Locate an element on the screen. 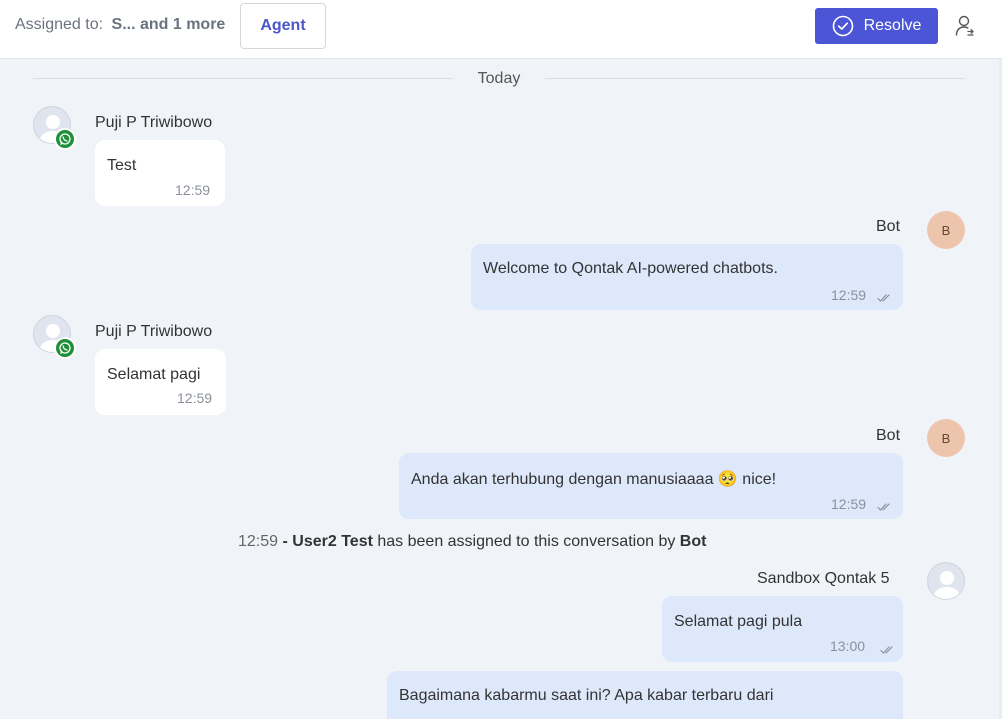 This screenshot has width=1002, height=719. message-text: Test is located at coordinates (122, 165).